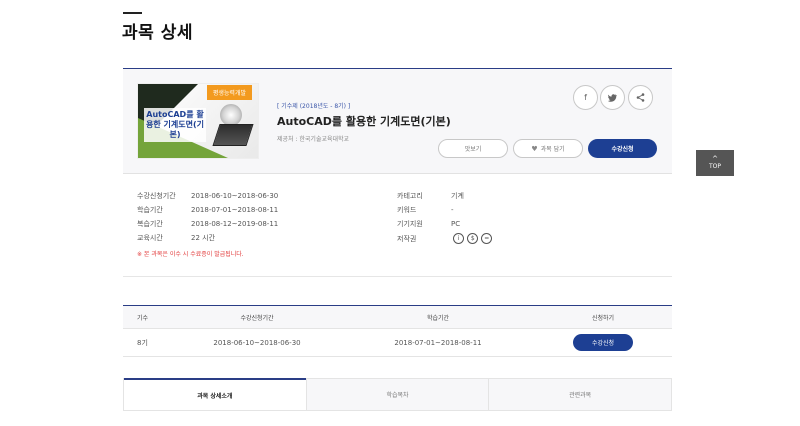 Image resolution: width=800 pixels, height=426 pixels. Describe the element at coordinates (157, 33) in the screenshot. I see `page-title: 과목 상세` at that location.